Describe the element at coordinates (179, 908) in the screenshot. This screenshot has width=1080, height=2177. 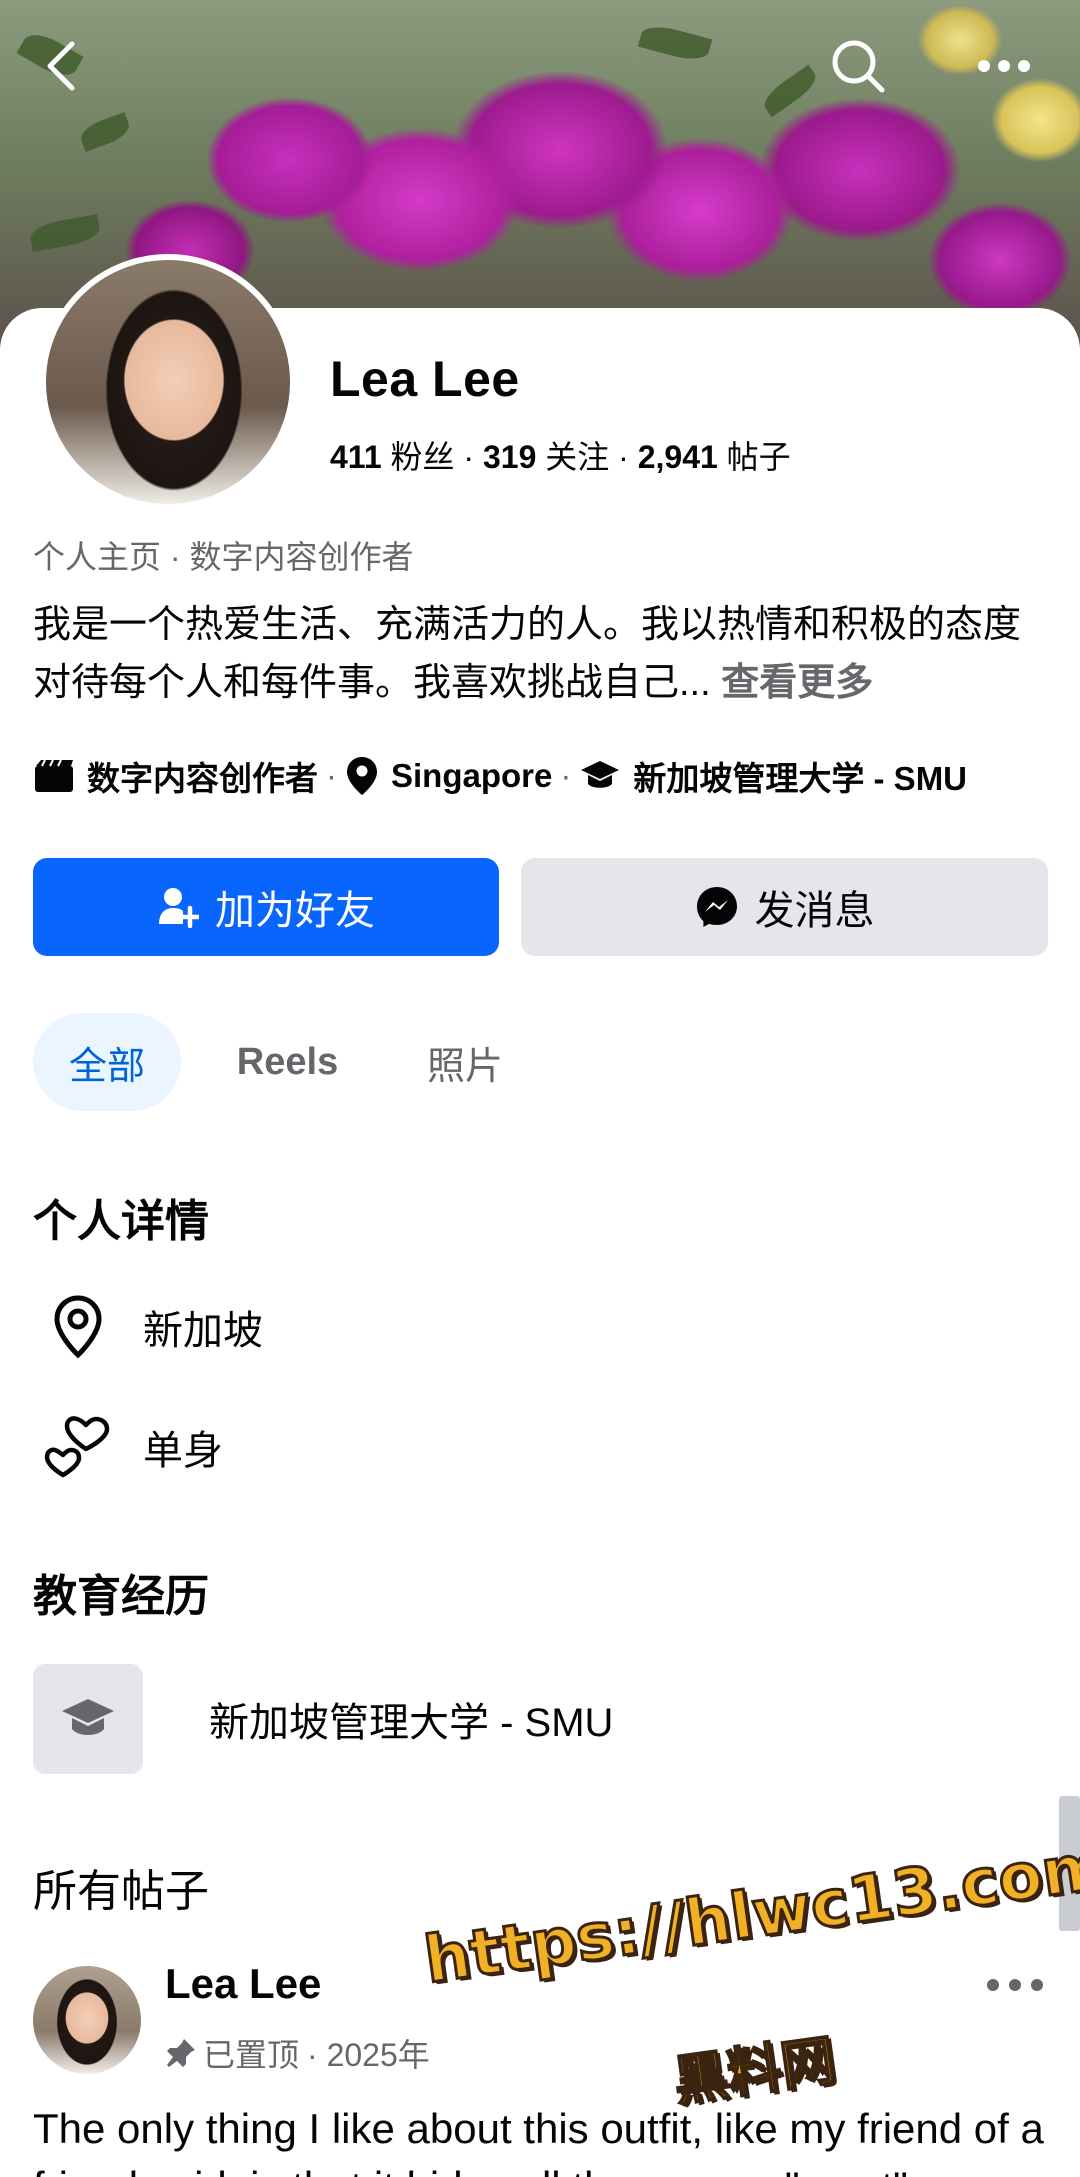
I see `add-friend-icon` at that location.